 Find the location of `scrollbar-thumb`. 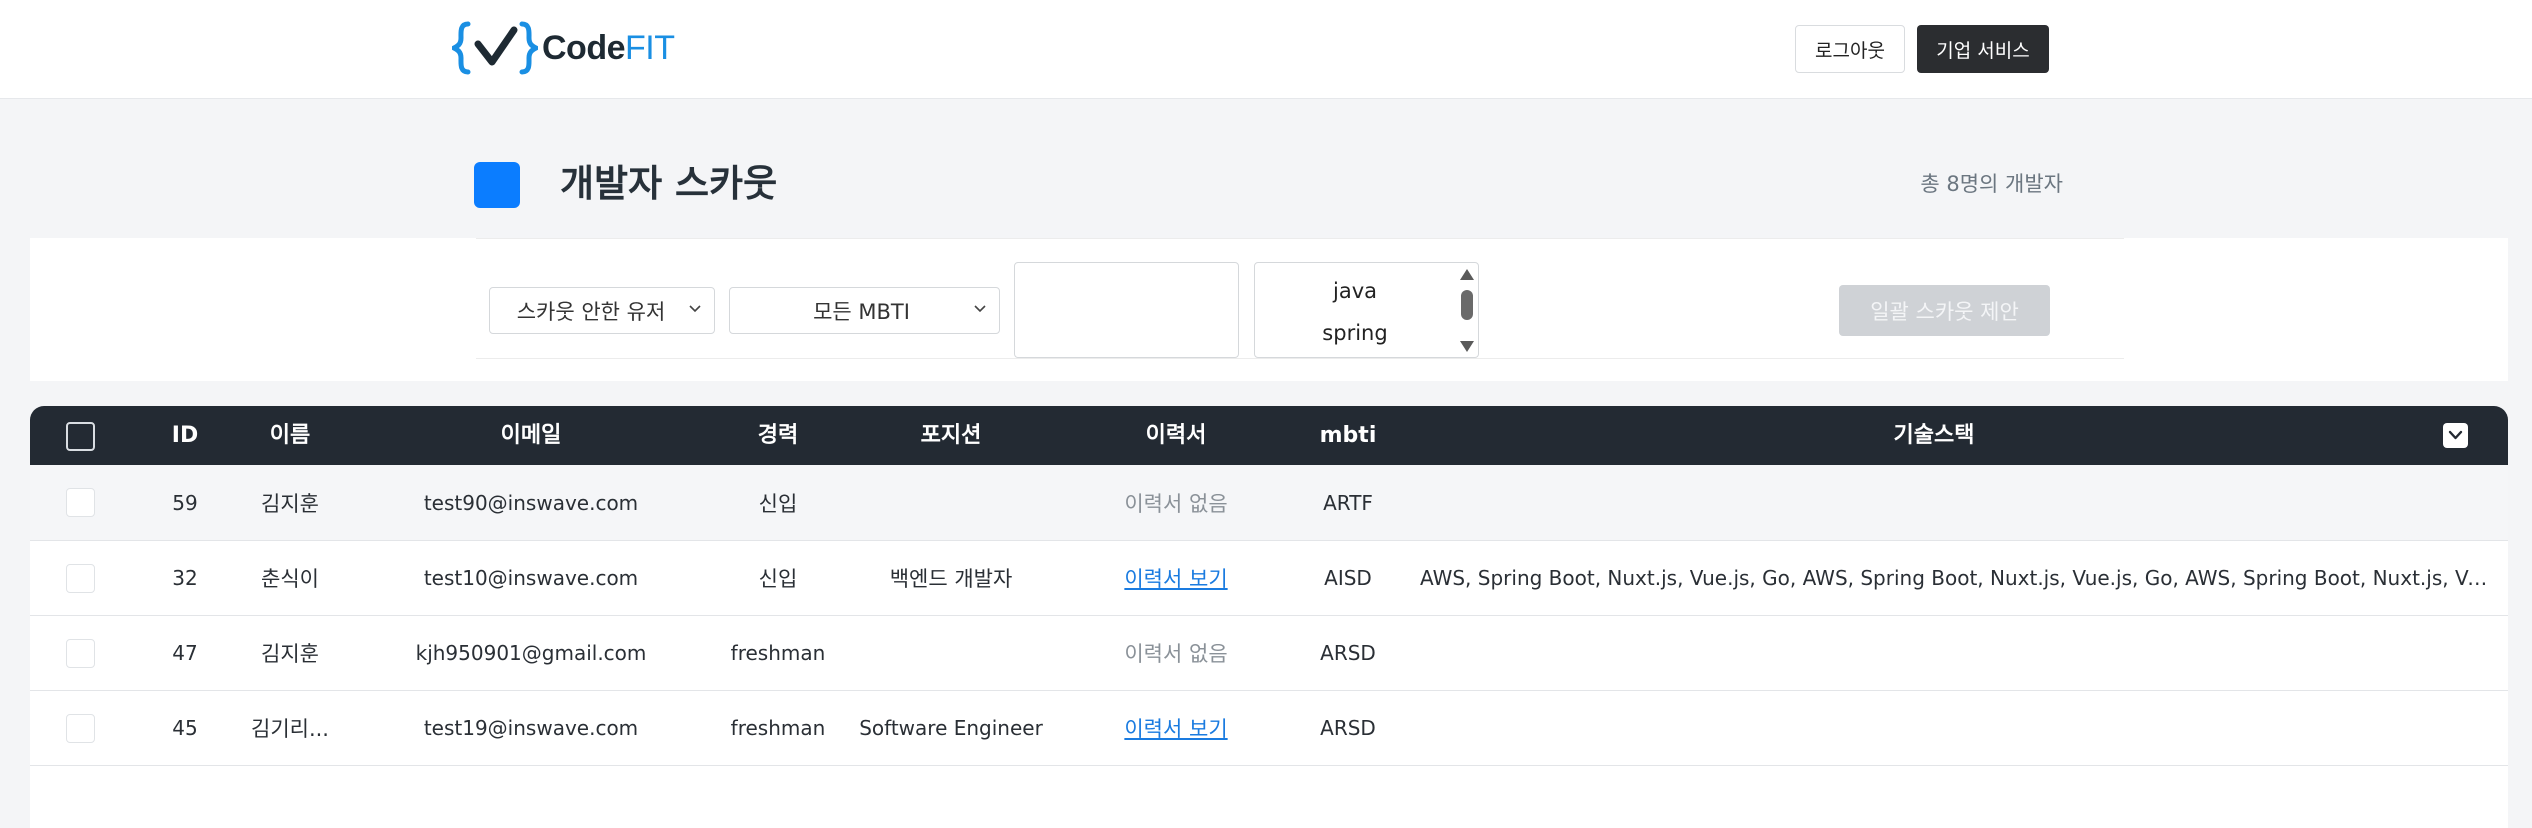

scrollbar-thumb is located at coordinates (1467, 305).